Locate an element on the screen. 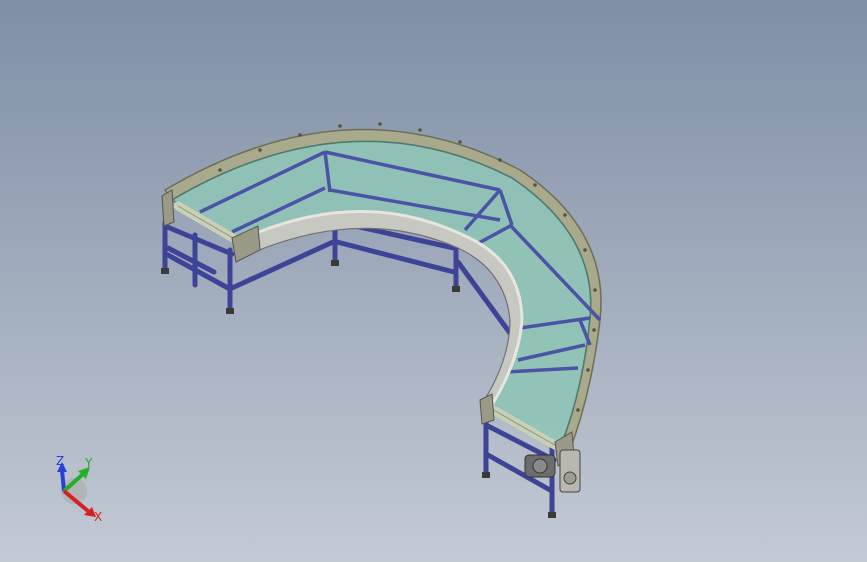 The width and height of the screenshot is (867, 562). orientation-triad: Z Y X is located at coordinates (79, 489).